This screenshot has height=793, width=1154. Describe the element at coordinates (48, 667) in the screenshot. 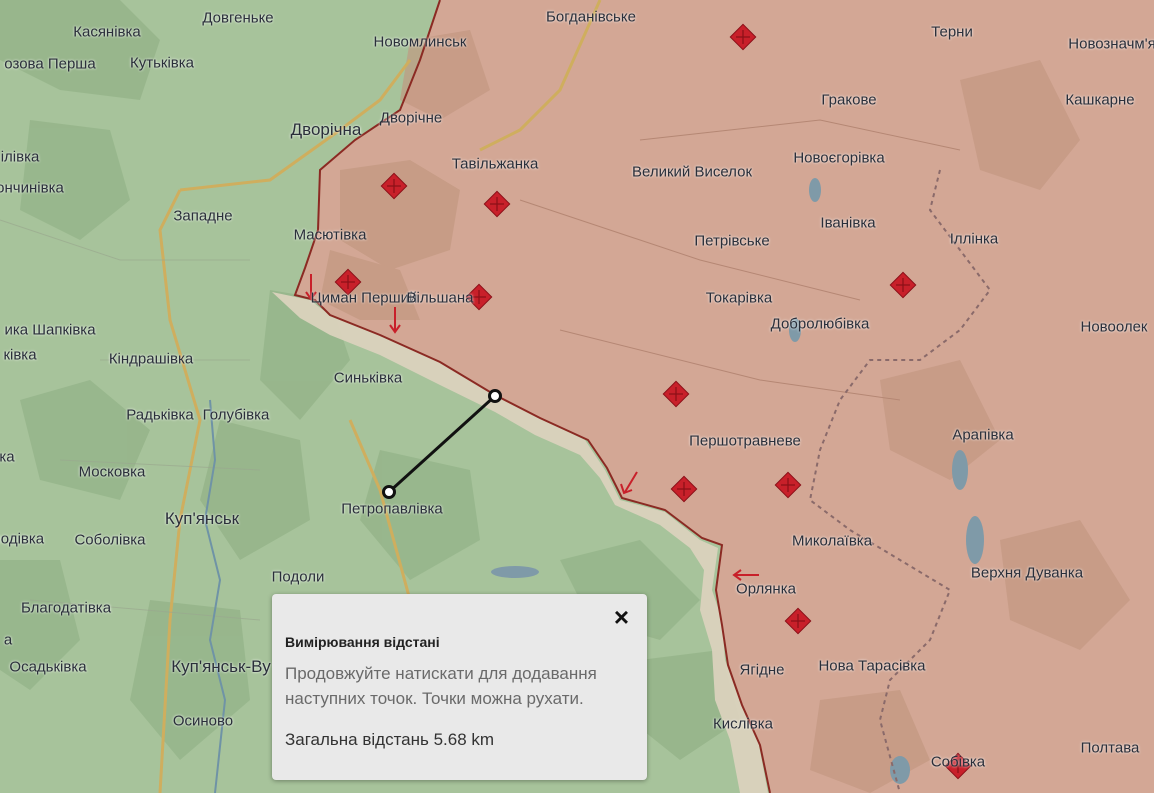

I see `place-label: Осадьківка` at that location.